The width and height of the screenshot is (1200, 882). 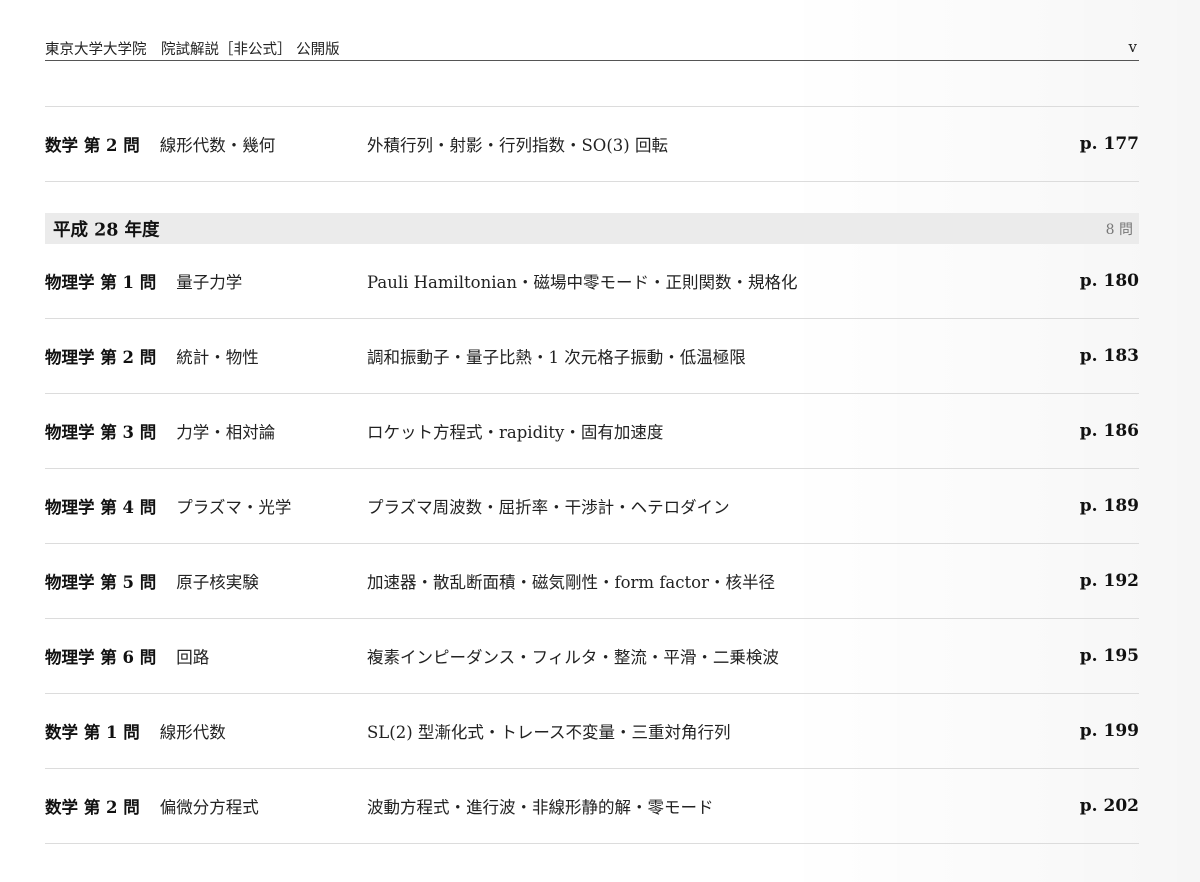 What do you see at coordinates (106, 230) in the screenshot?
I see `year-section-title: 平成 28 年度` at bounding box center [106, 230].